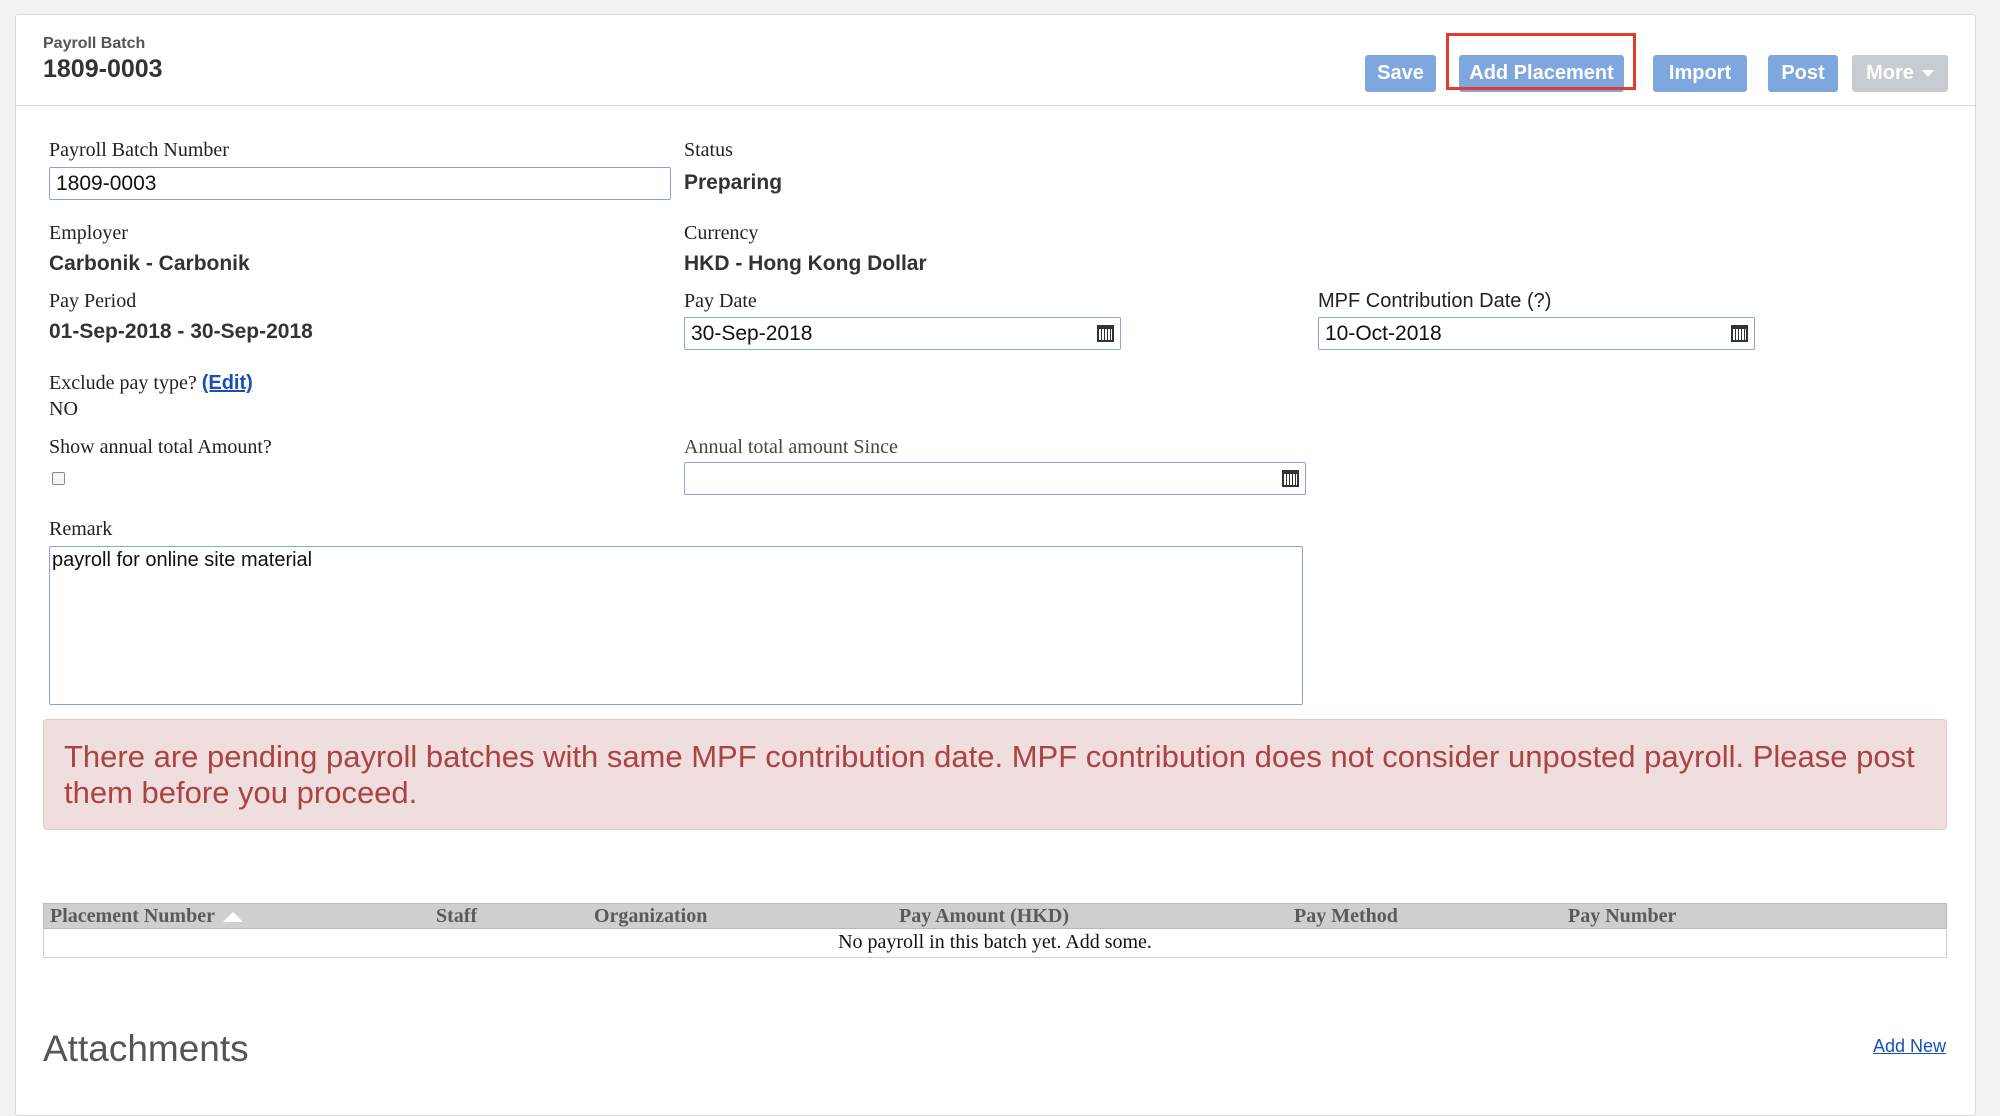  Describe the element at coordinates (1346, 916) in the screenshot. I see `col-pay-method: Pay Method` at that location.